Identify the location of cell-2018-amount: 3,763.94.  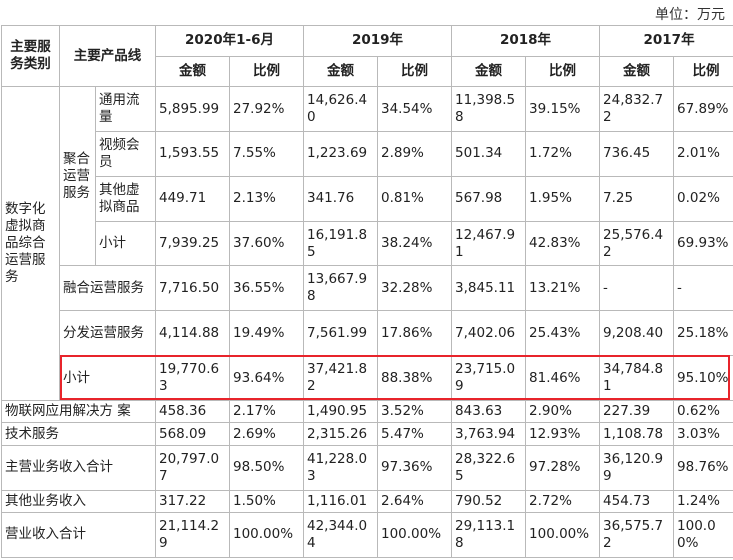
(489, 434).